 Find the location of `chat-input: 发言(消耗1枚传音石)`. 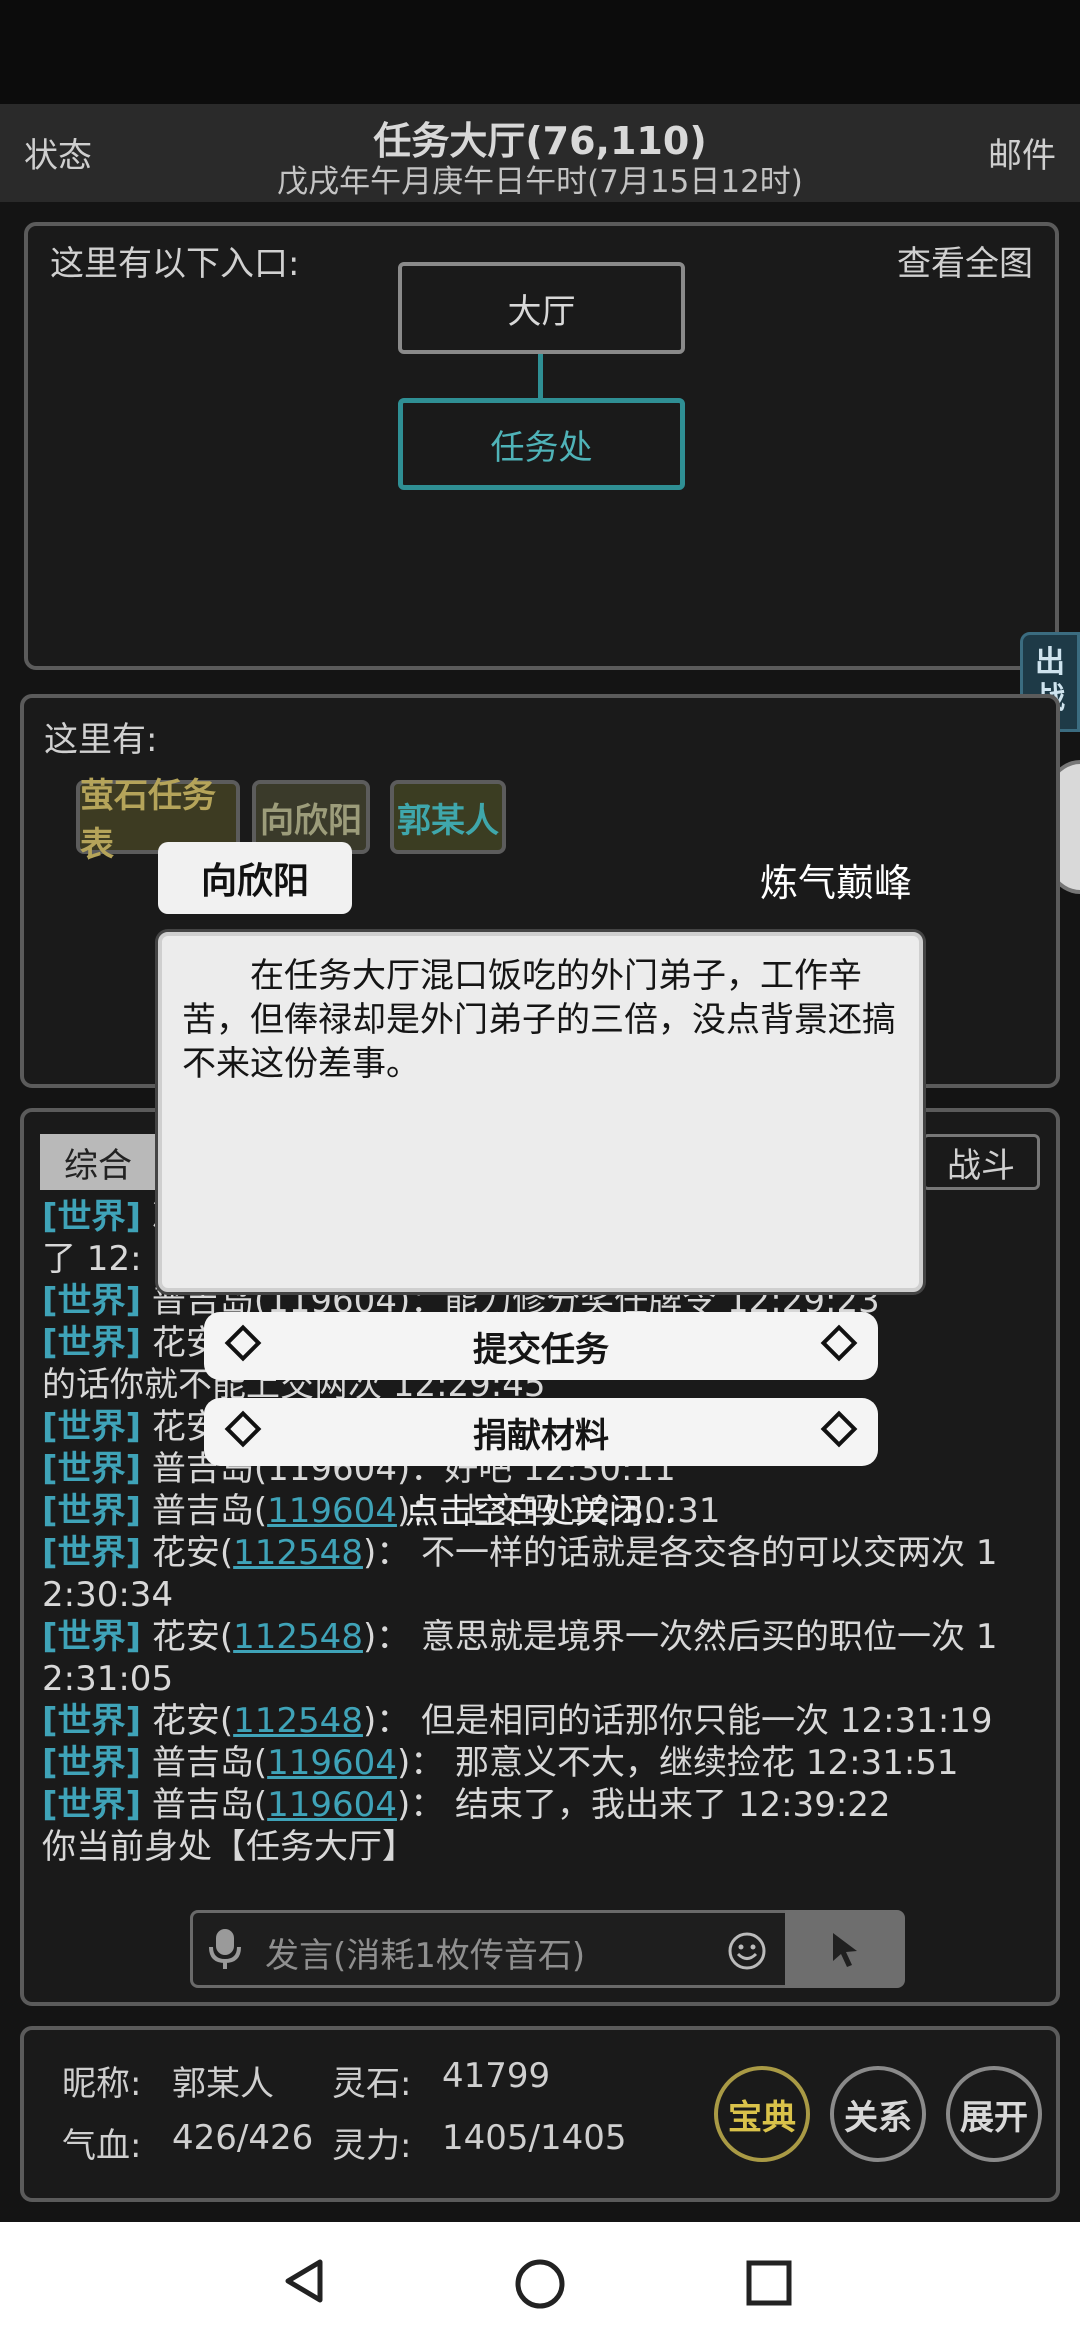

chat-input: 发言(消耗1枚传音石) is located at coordinates (547, 1949).